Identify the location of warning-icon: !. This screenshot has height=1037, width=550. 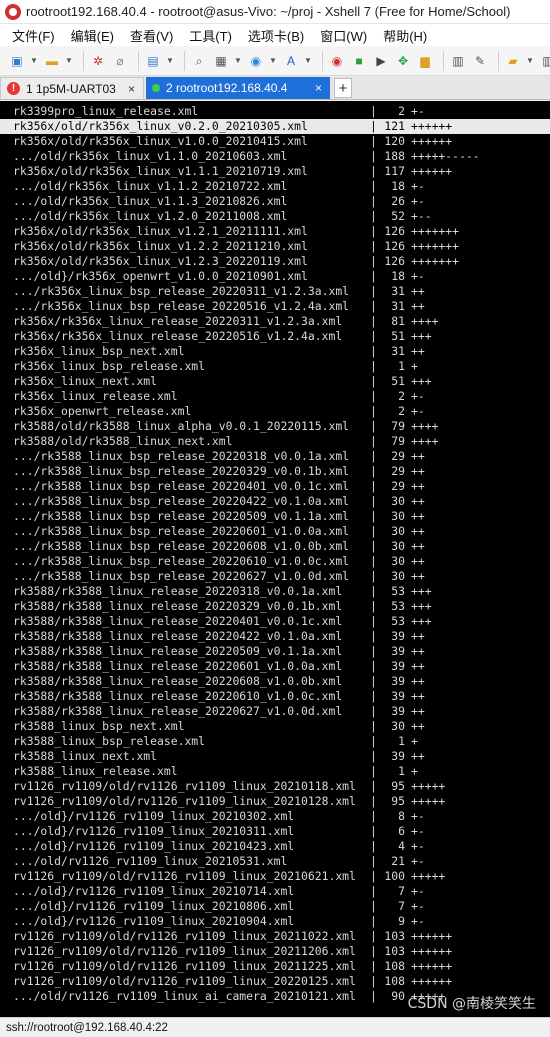
(13, 88).